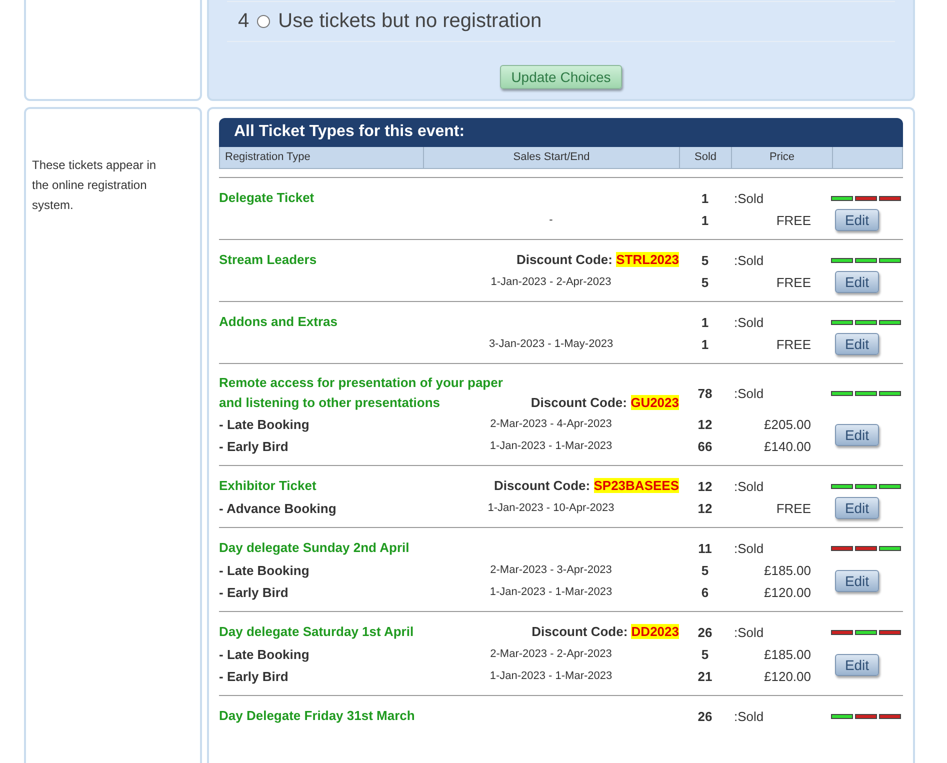  Describe the element at coordinates (317, 716) in the screenshot. I see `ticket-name: Day Delegate Friday 31st March` at that location.